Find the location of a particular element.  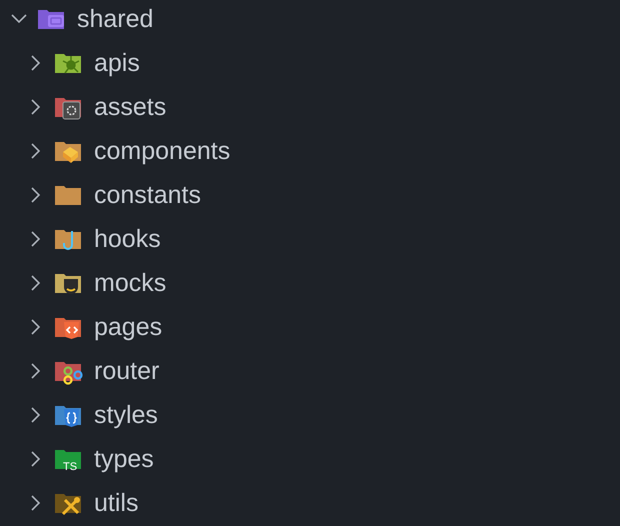

folder-name: assets is located at coordinates (130, 107).